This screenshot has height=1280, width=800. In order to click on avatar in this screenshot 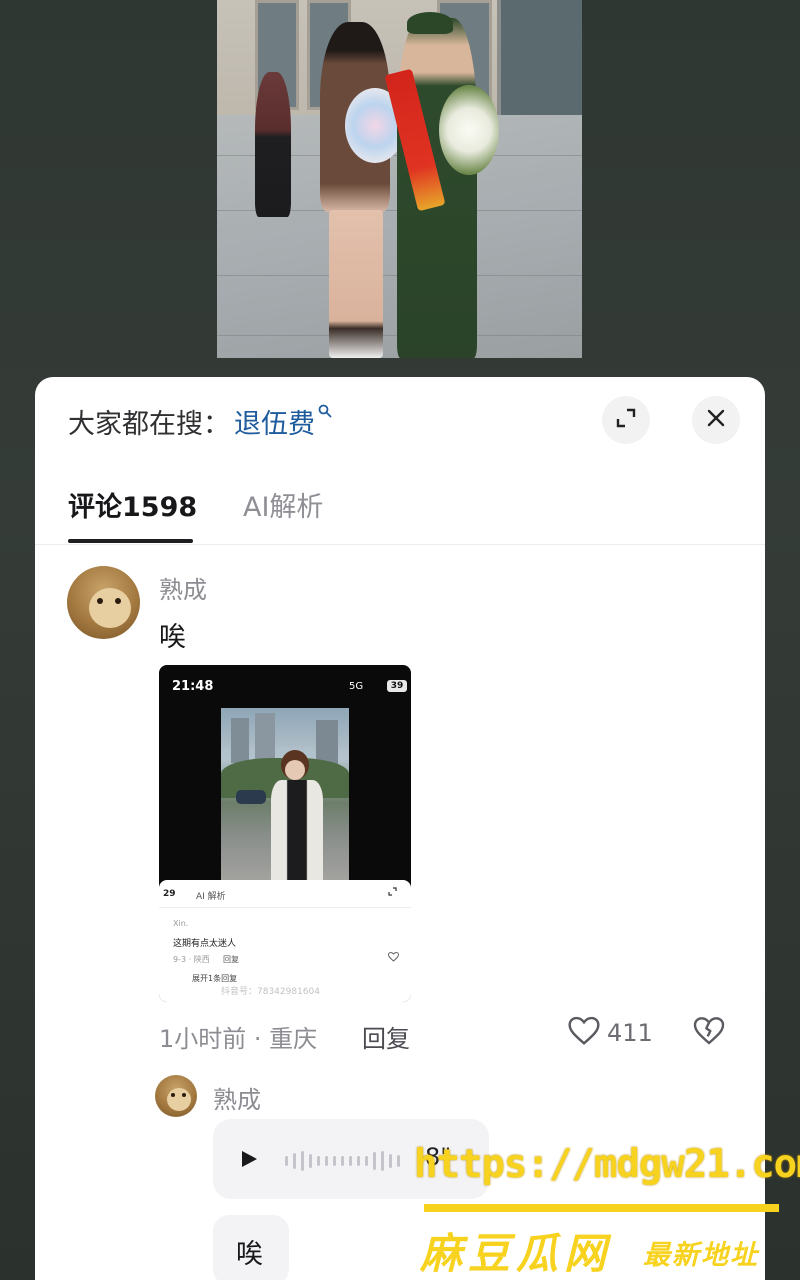, I will do `click(103, 602)`.